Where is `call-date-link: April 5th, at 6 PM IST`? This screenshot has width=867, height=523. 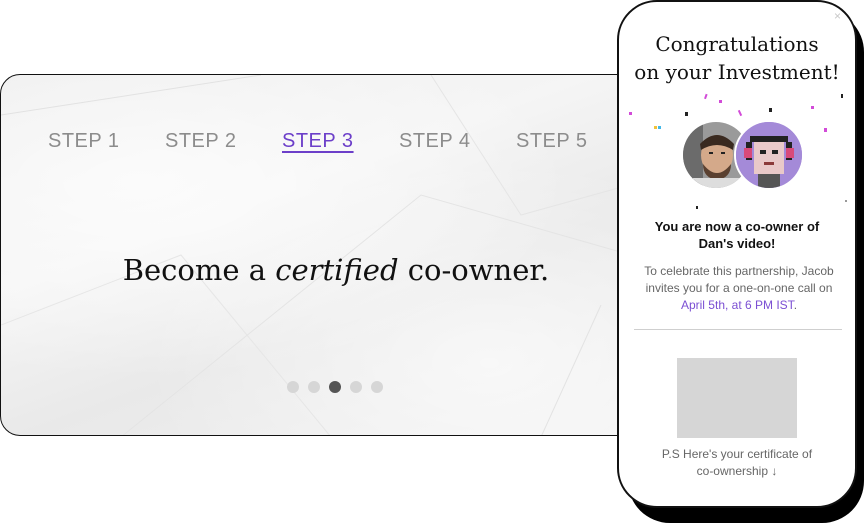
call-date-link: April 5th, at 6 PM IST is located at coordinates (737, 305).